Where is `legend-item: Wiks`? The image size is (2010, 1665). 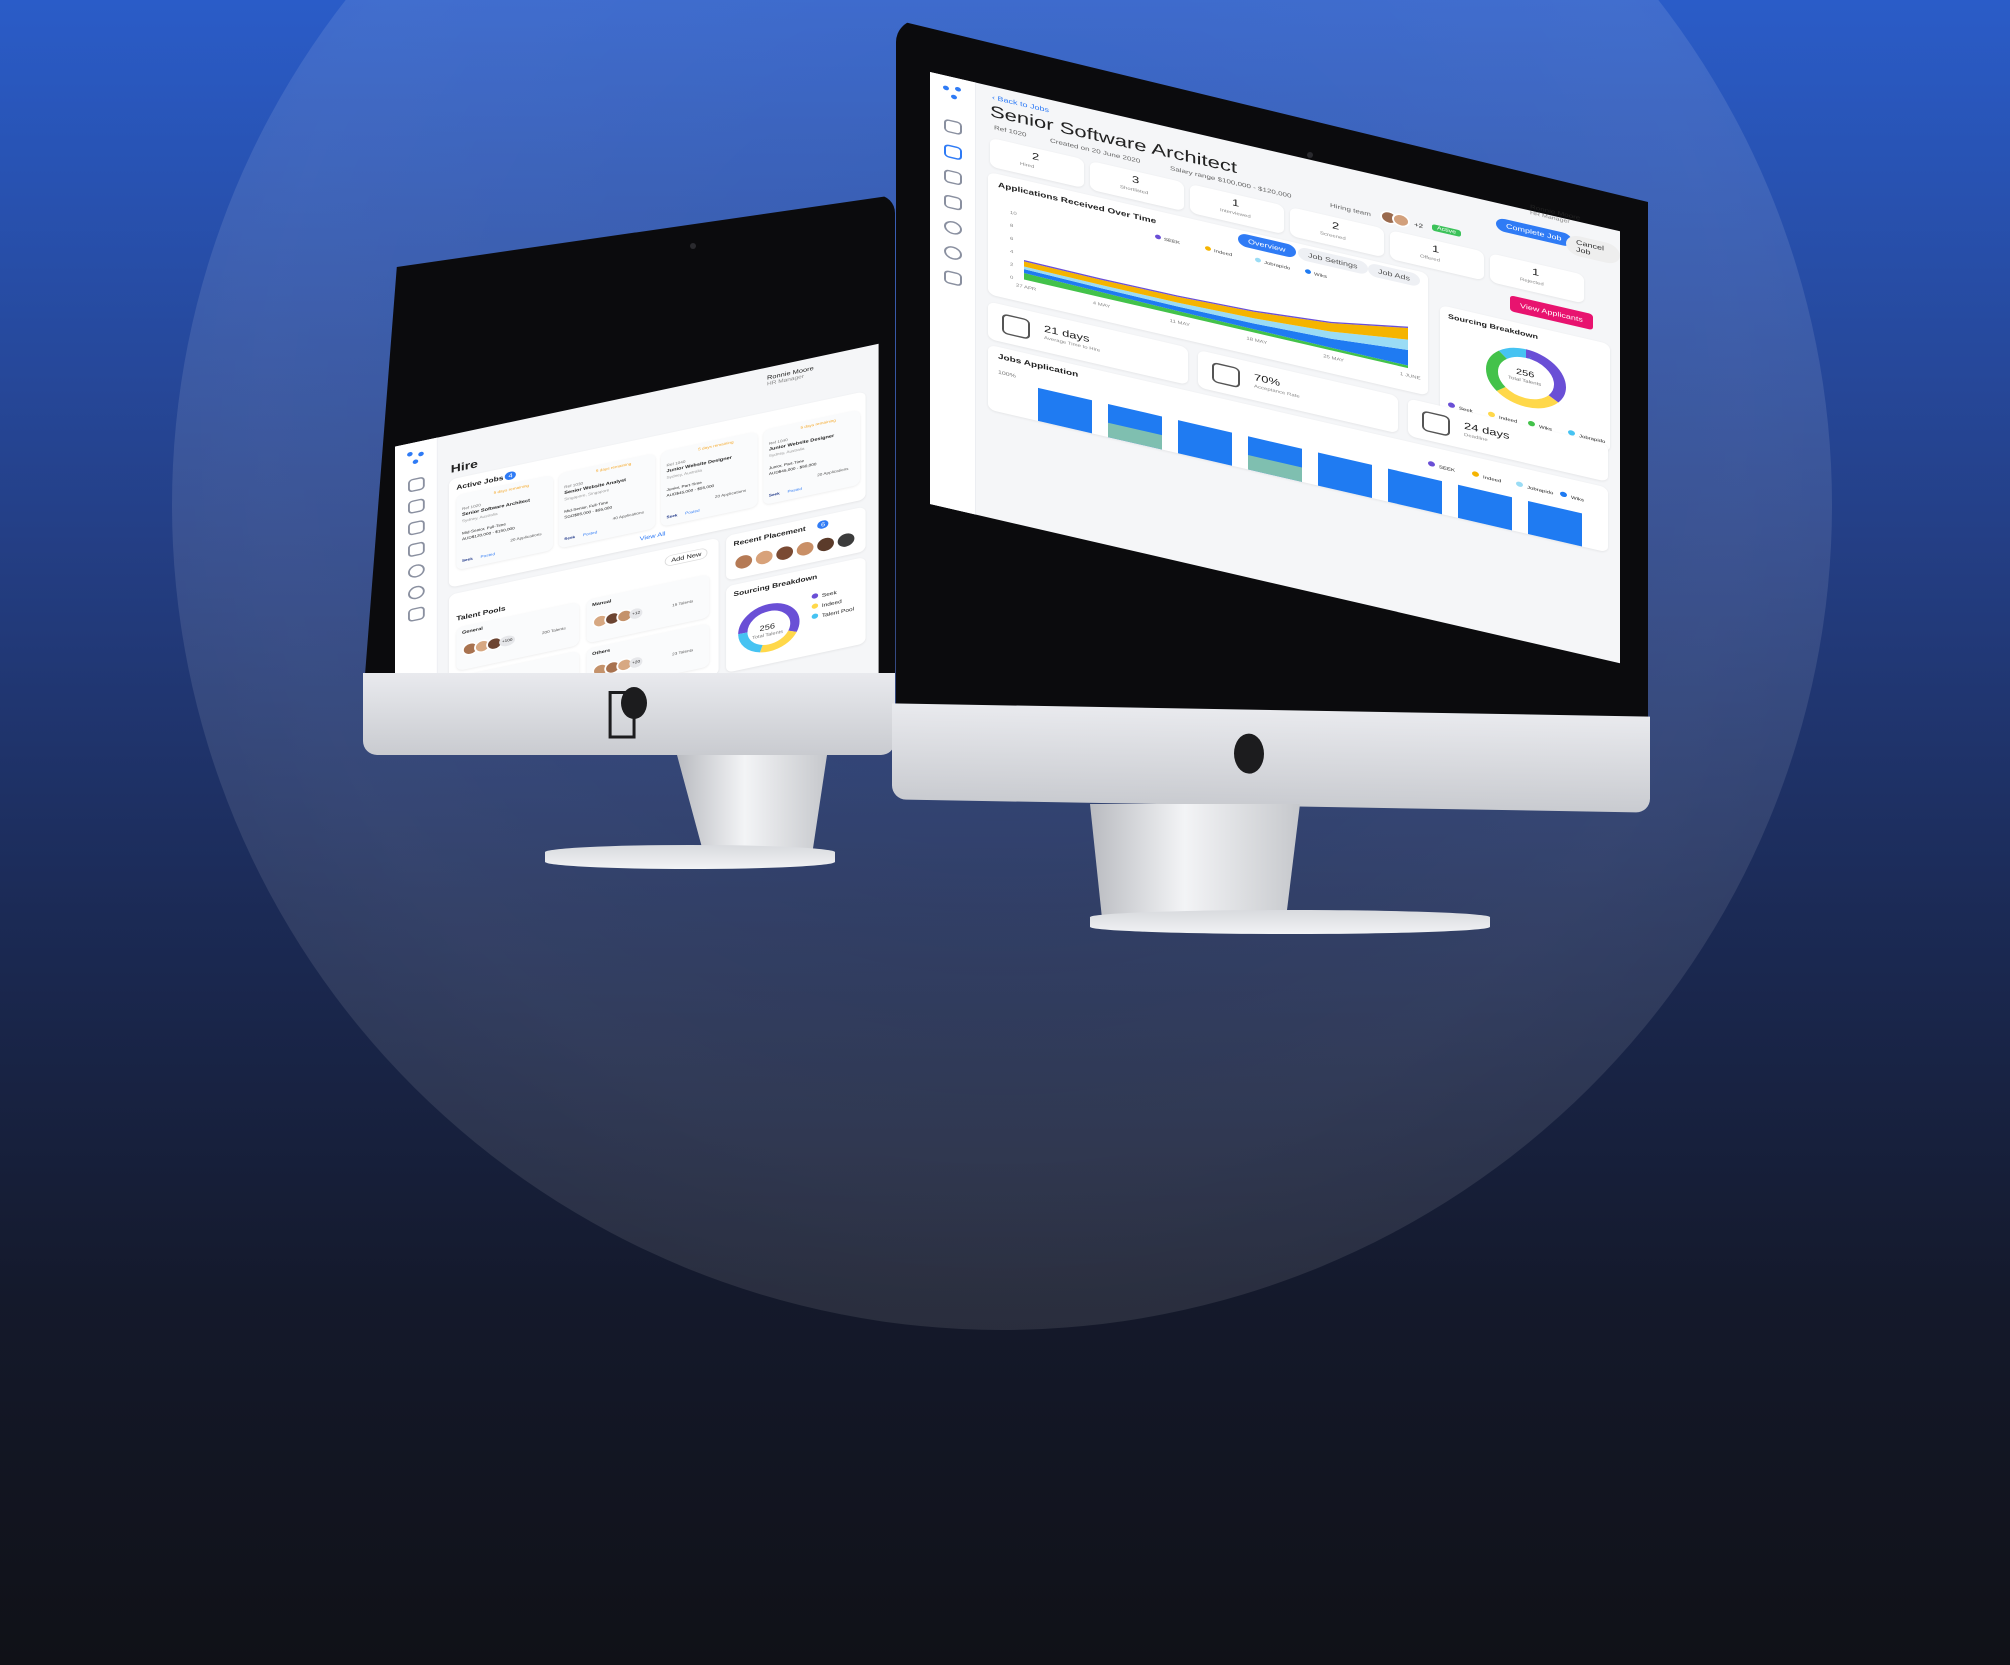 legend-item: Wiks is located at coordinates (1572, 497).